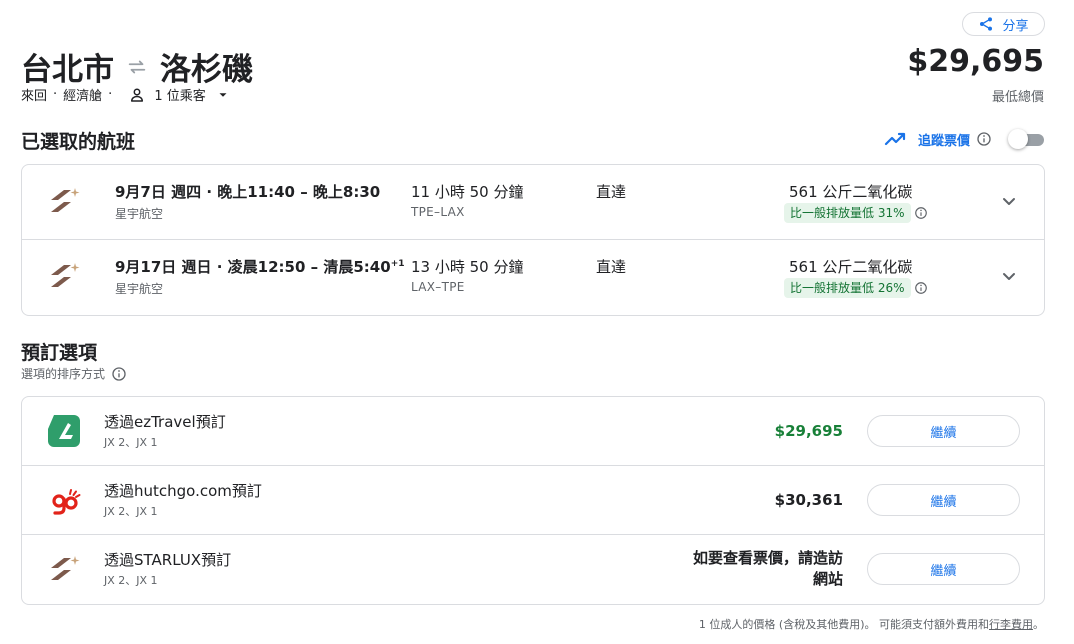  Describe the element at coordinates (896, 139) in the screenshot. I see `trend-up-icon` at that location.